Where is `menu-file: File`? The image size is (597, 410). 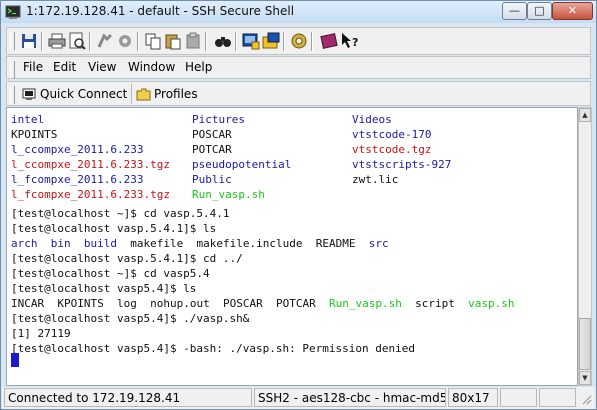
menu-file: File is located at coordinates (33, 67).